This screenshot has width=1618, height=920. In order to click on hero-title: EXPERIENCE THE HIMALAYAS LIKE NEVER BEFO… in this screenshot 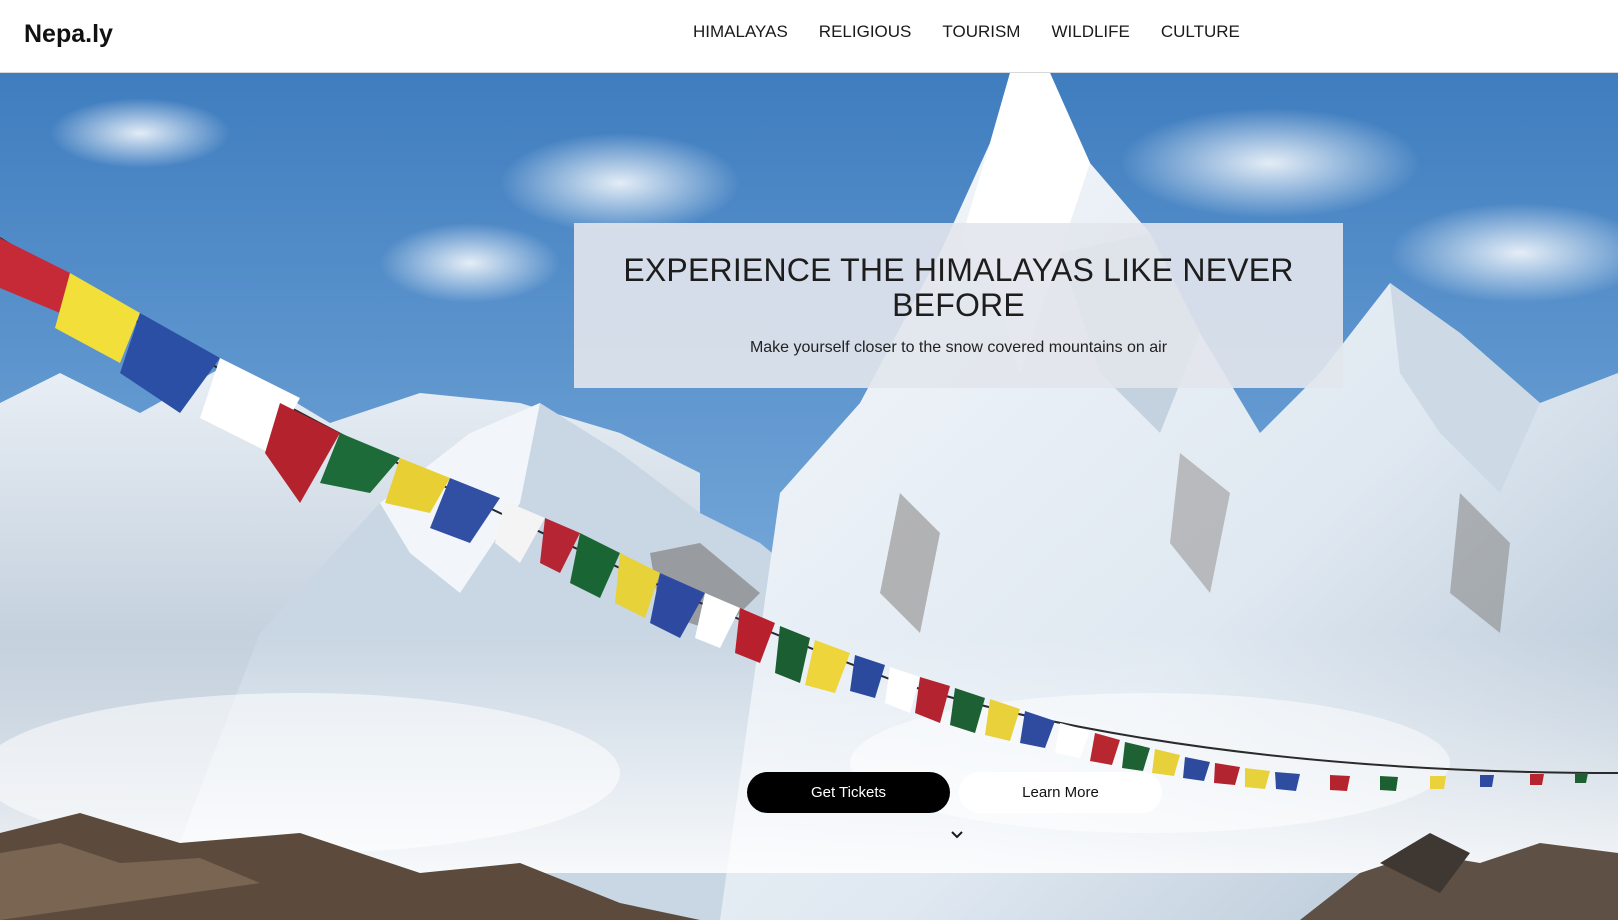, I will do `click(958, 287)`.